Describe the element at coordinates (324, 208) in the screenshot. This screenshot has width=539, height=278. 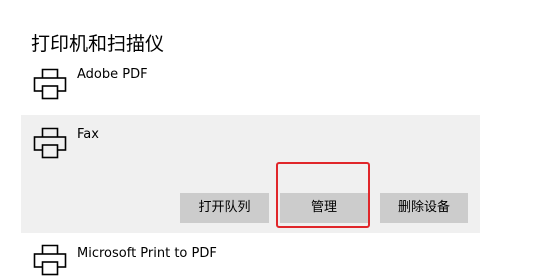
I see `manage-button: 管理` at that location.